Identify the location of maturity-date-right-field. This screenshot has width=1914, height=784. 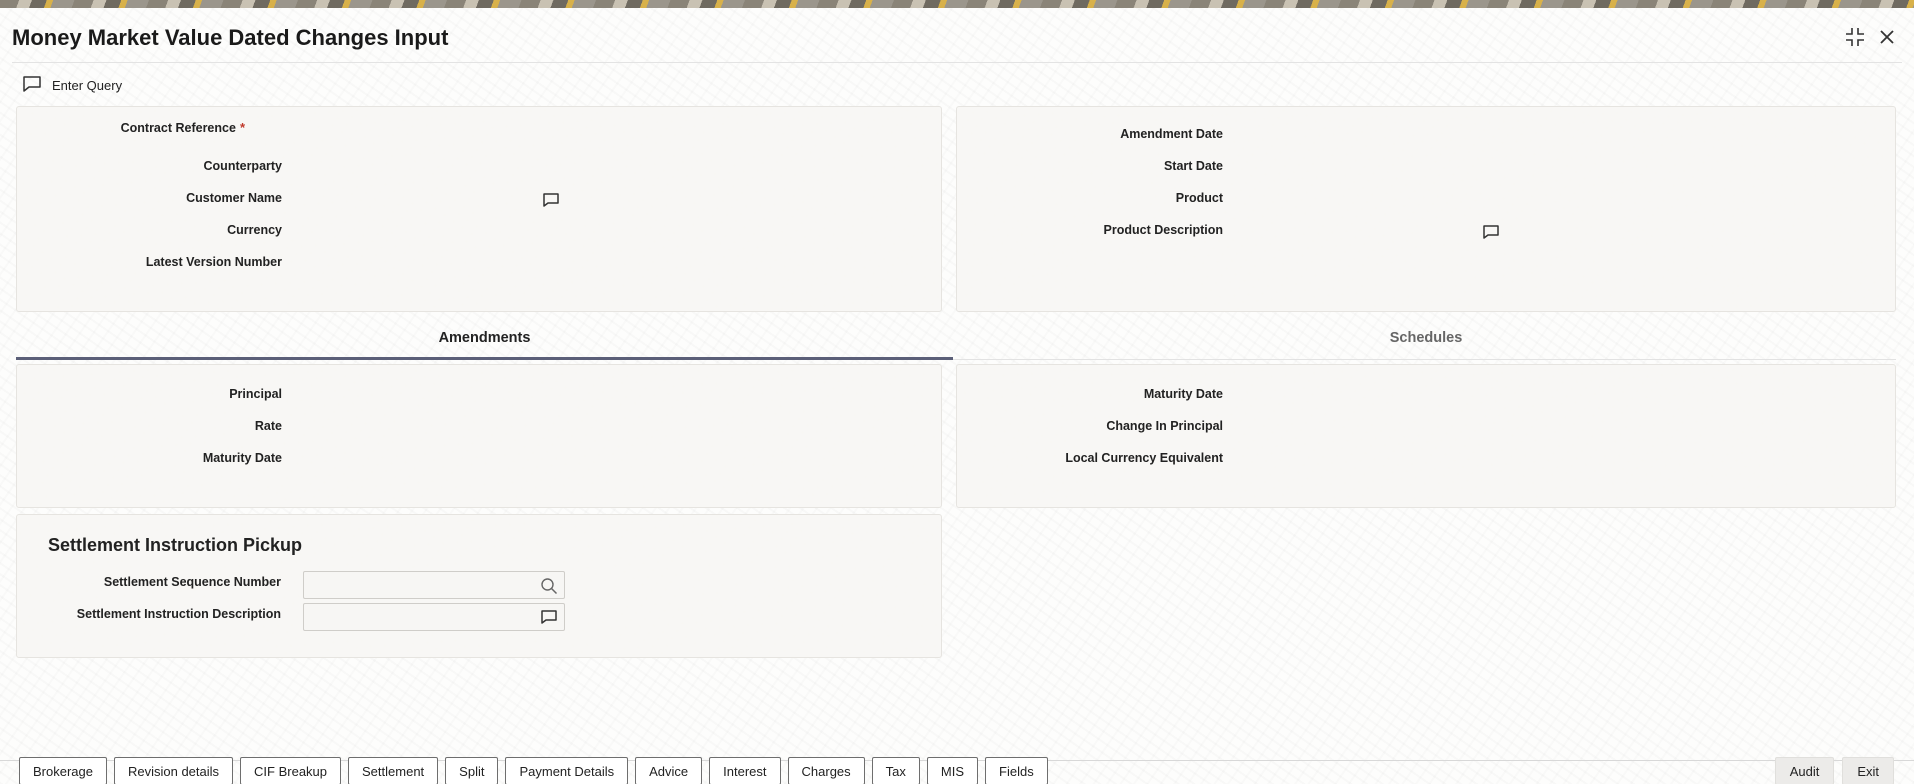
(1375, 397).